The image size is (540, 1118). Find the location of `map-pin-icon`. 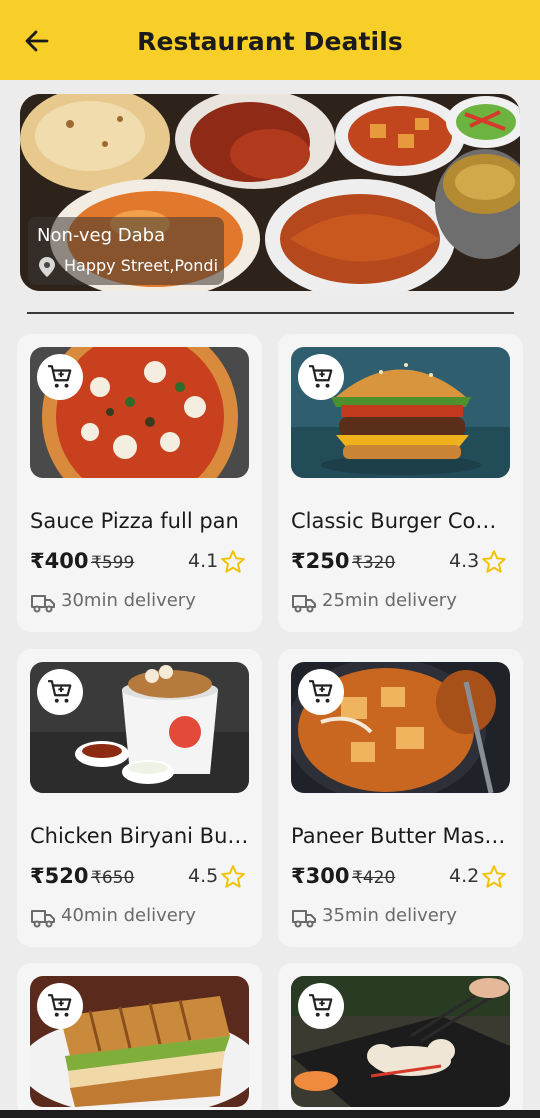

map-pin-icon is located at coordinates (47, 267).